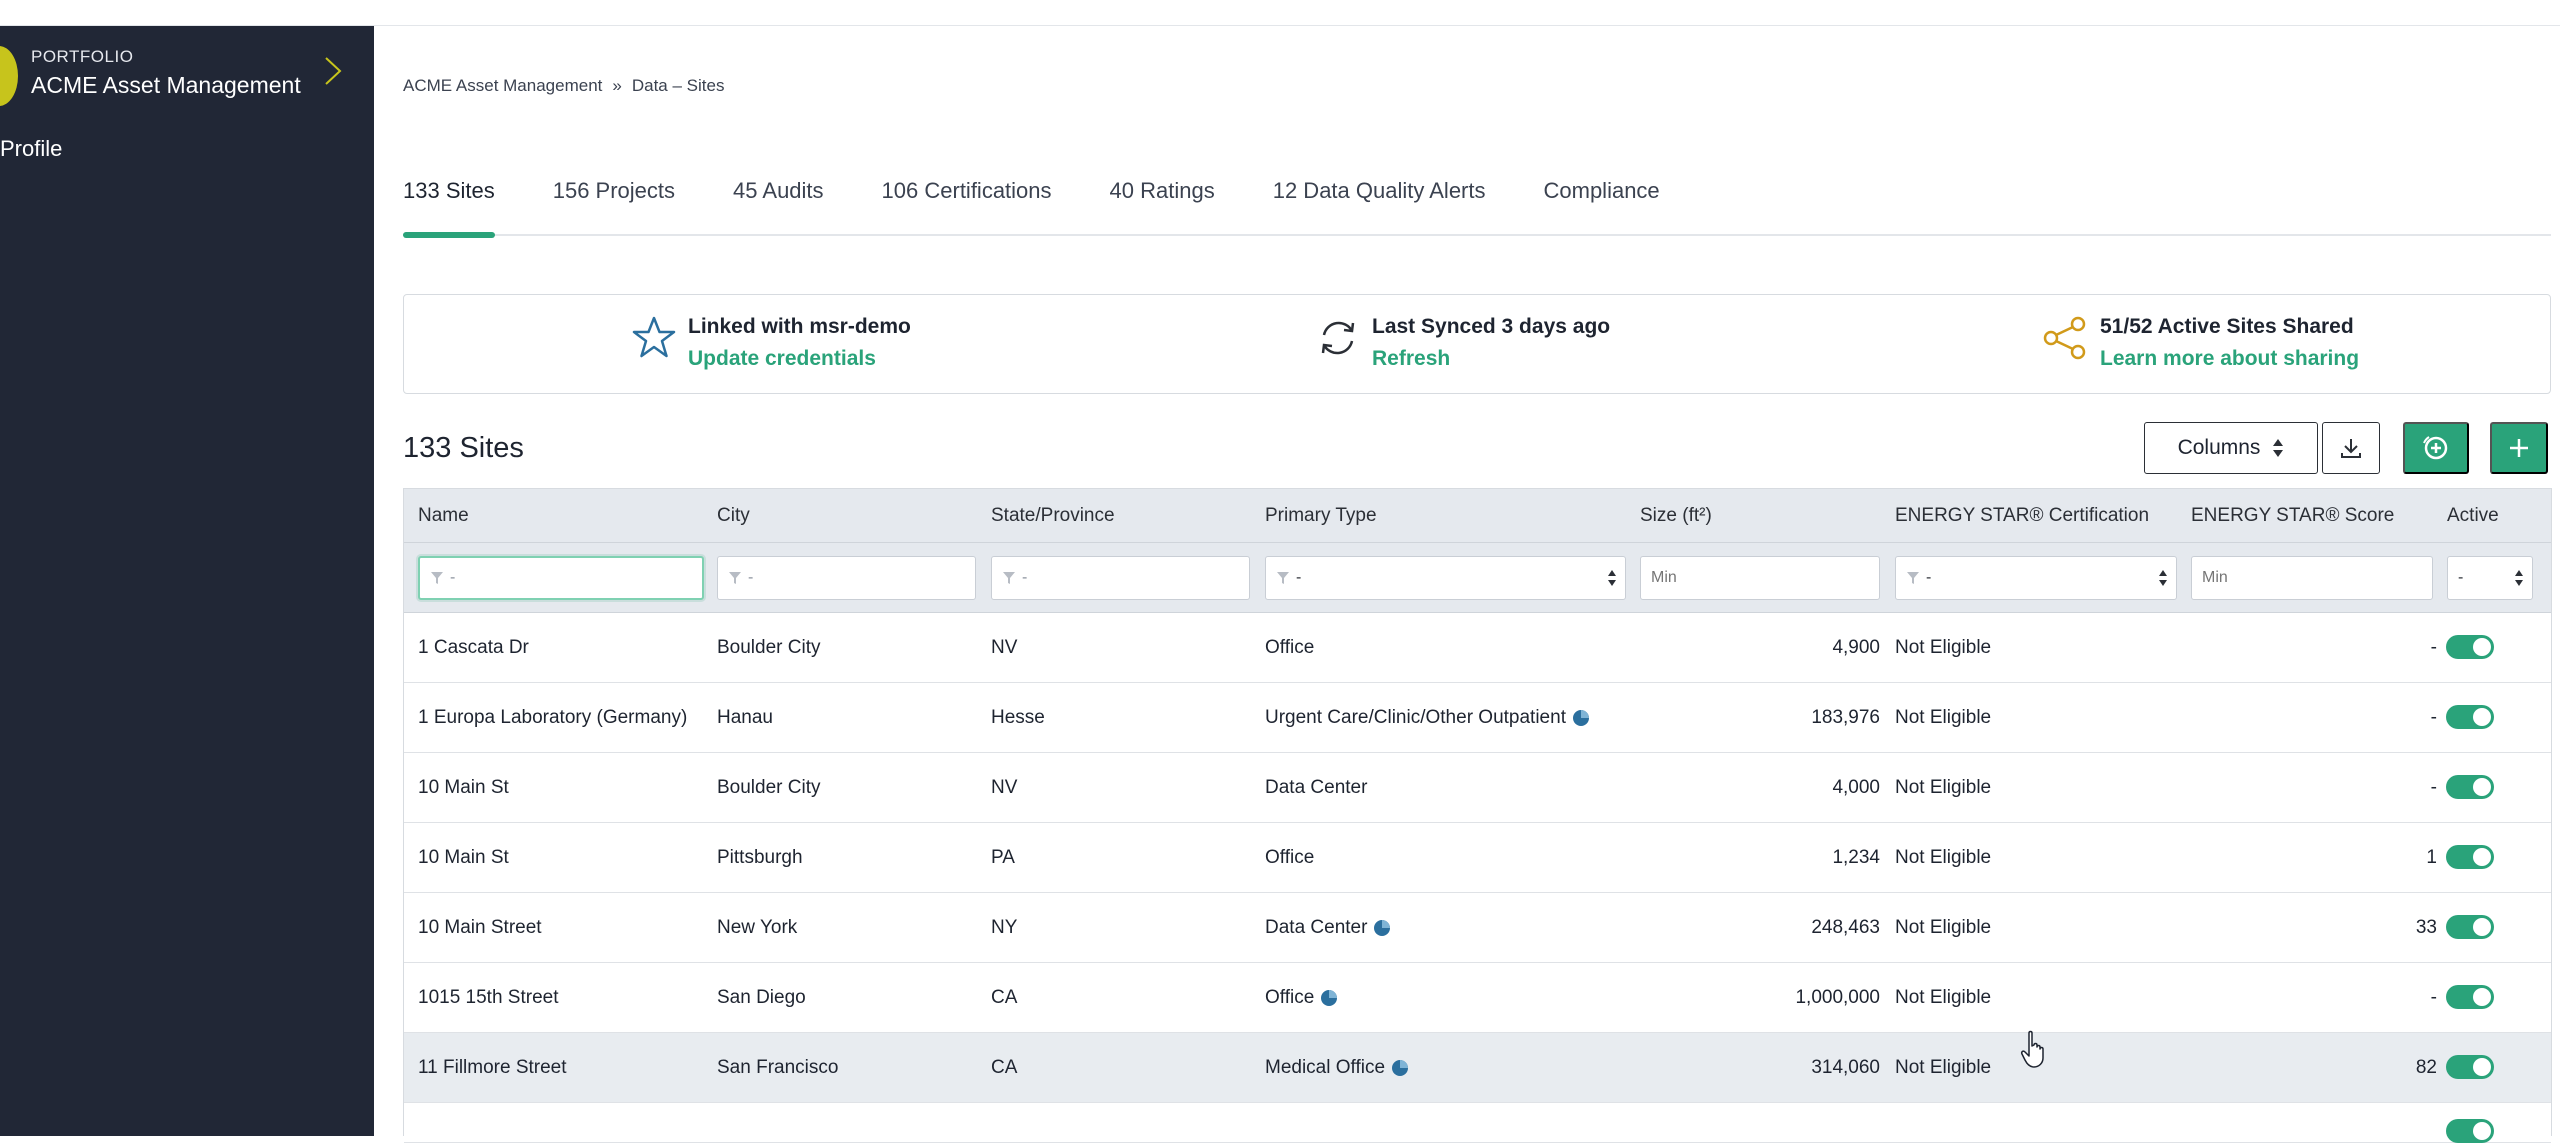 The image size is (2560, 1143). I want to click on primary-type-filter-value: -, so click(1299, 577).